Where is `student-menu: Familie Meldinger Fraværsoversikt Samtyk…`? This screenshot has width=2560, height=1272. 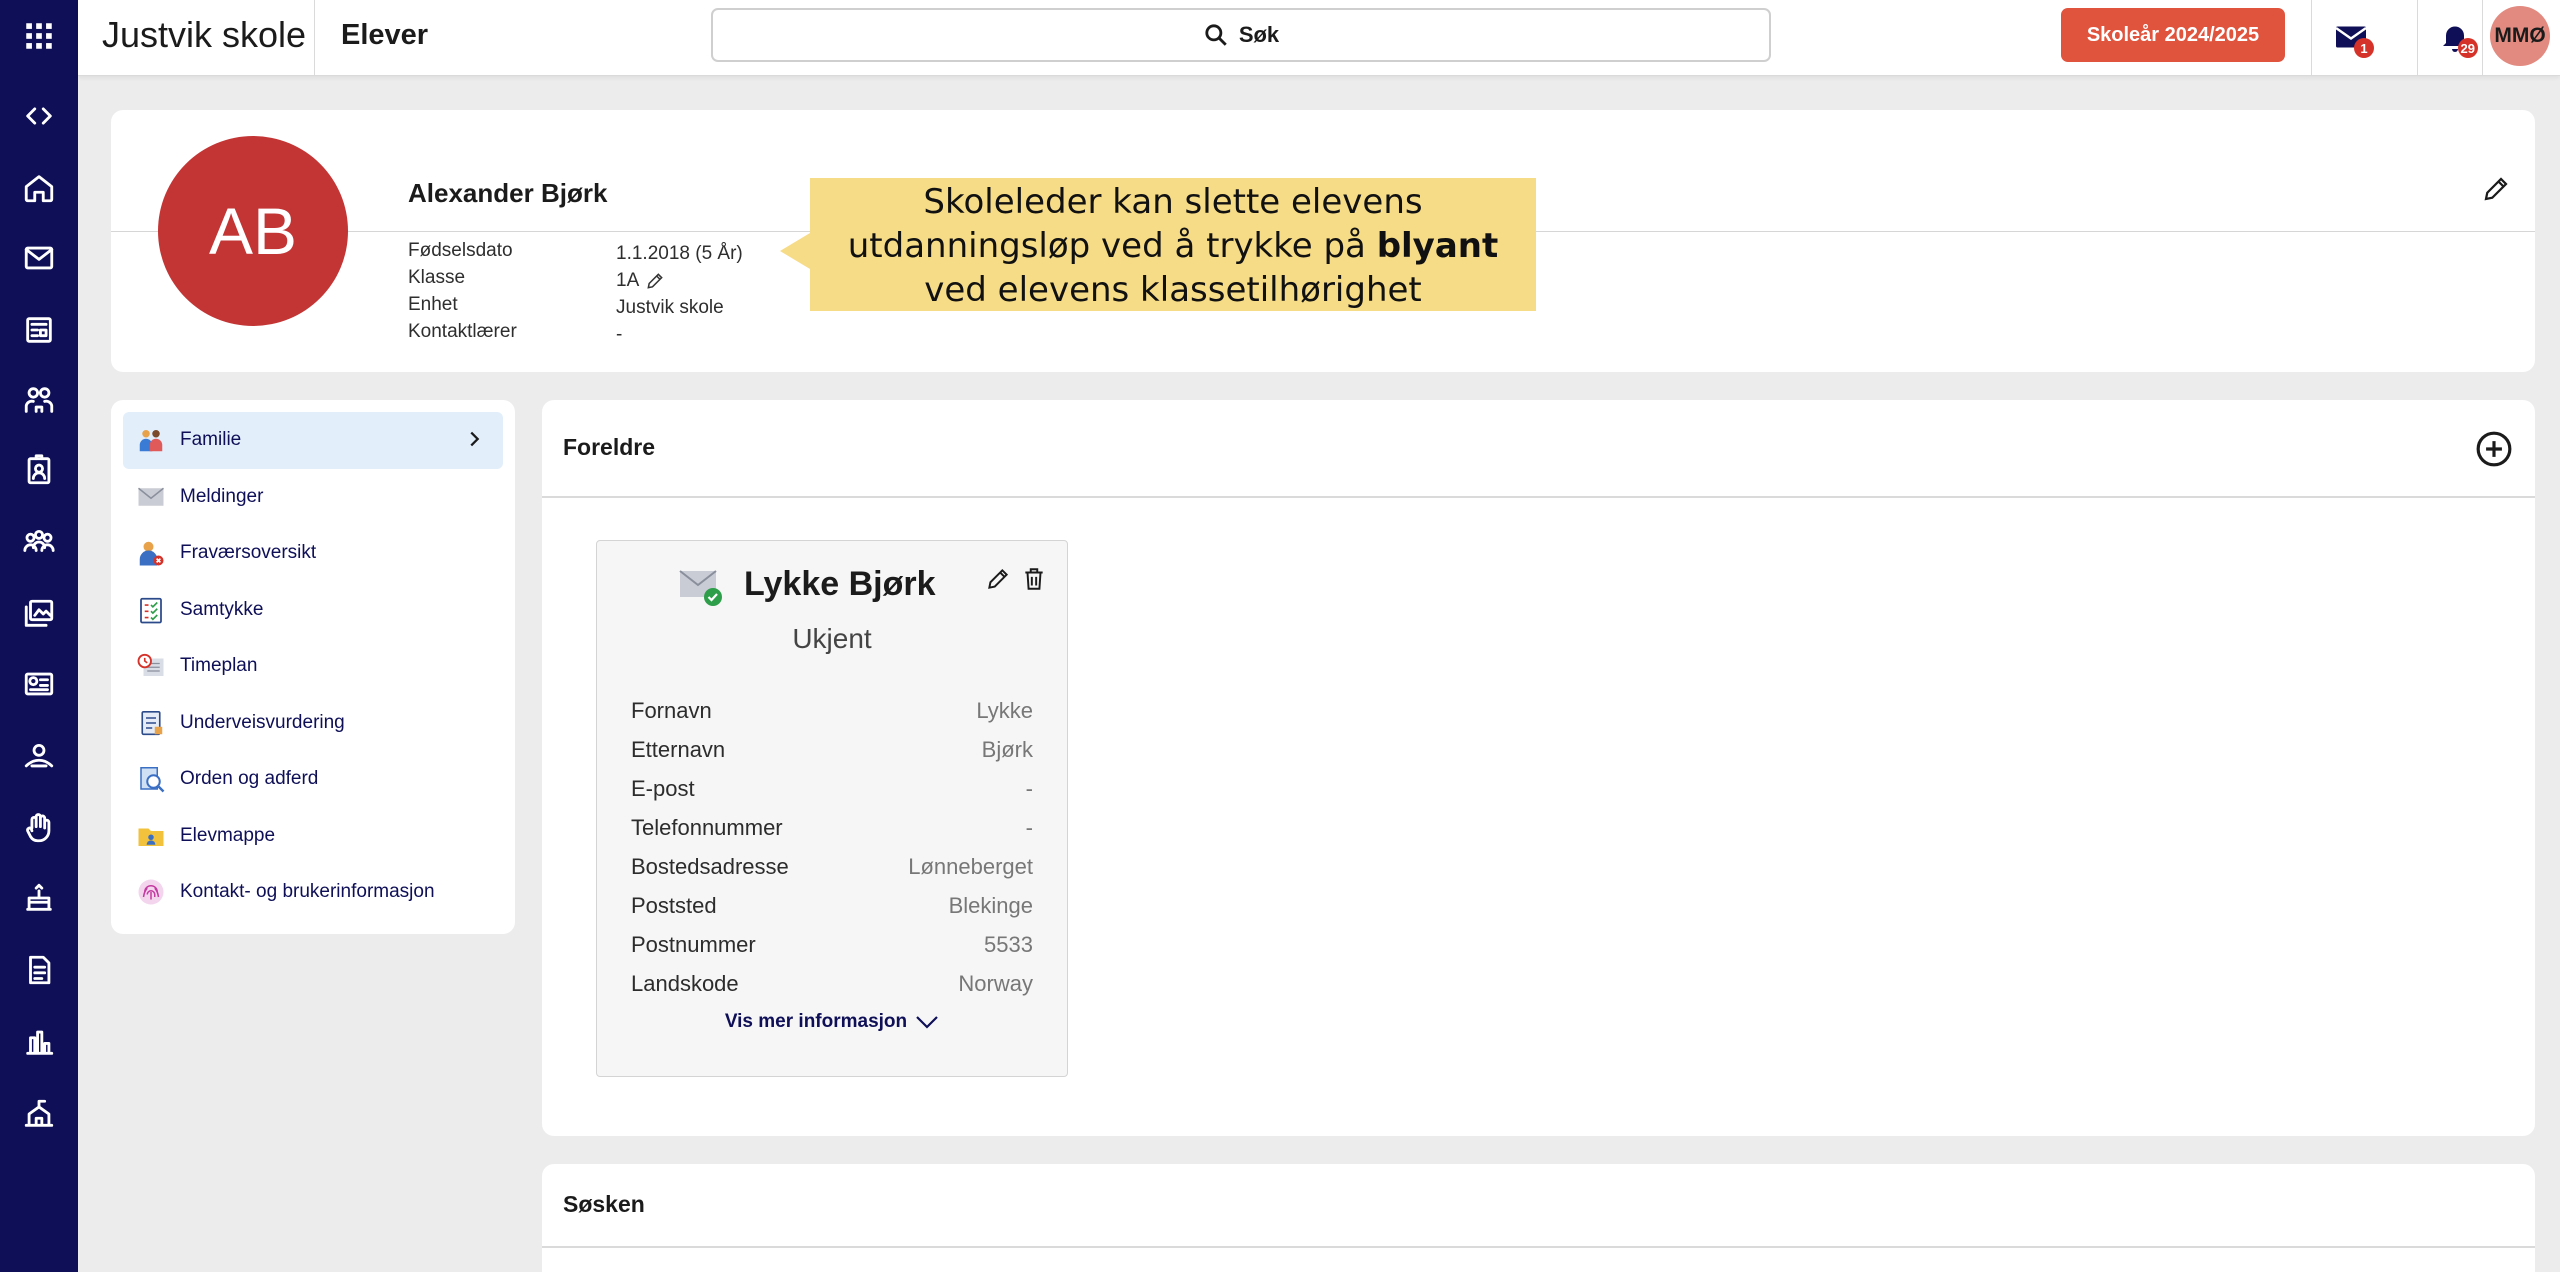
student-menu: Familie Meldinger Fraværsoversikt Samtyk… is located at coordinates (313, 667).